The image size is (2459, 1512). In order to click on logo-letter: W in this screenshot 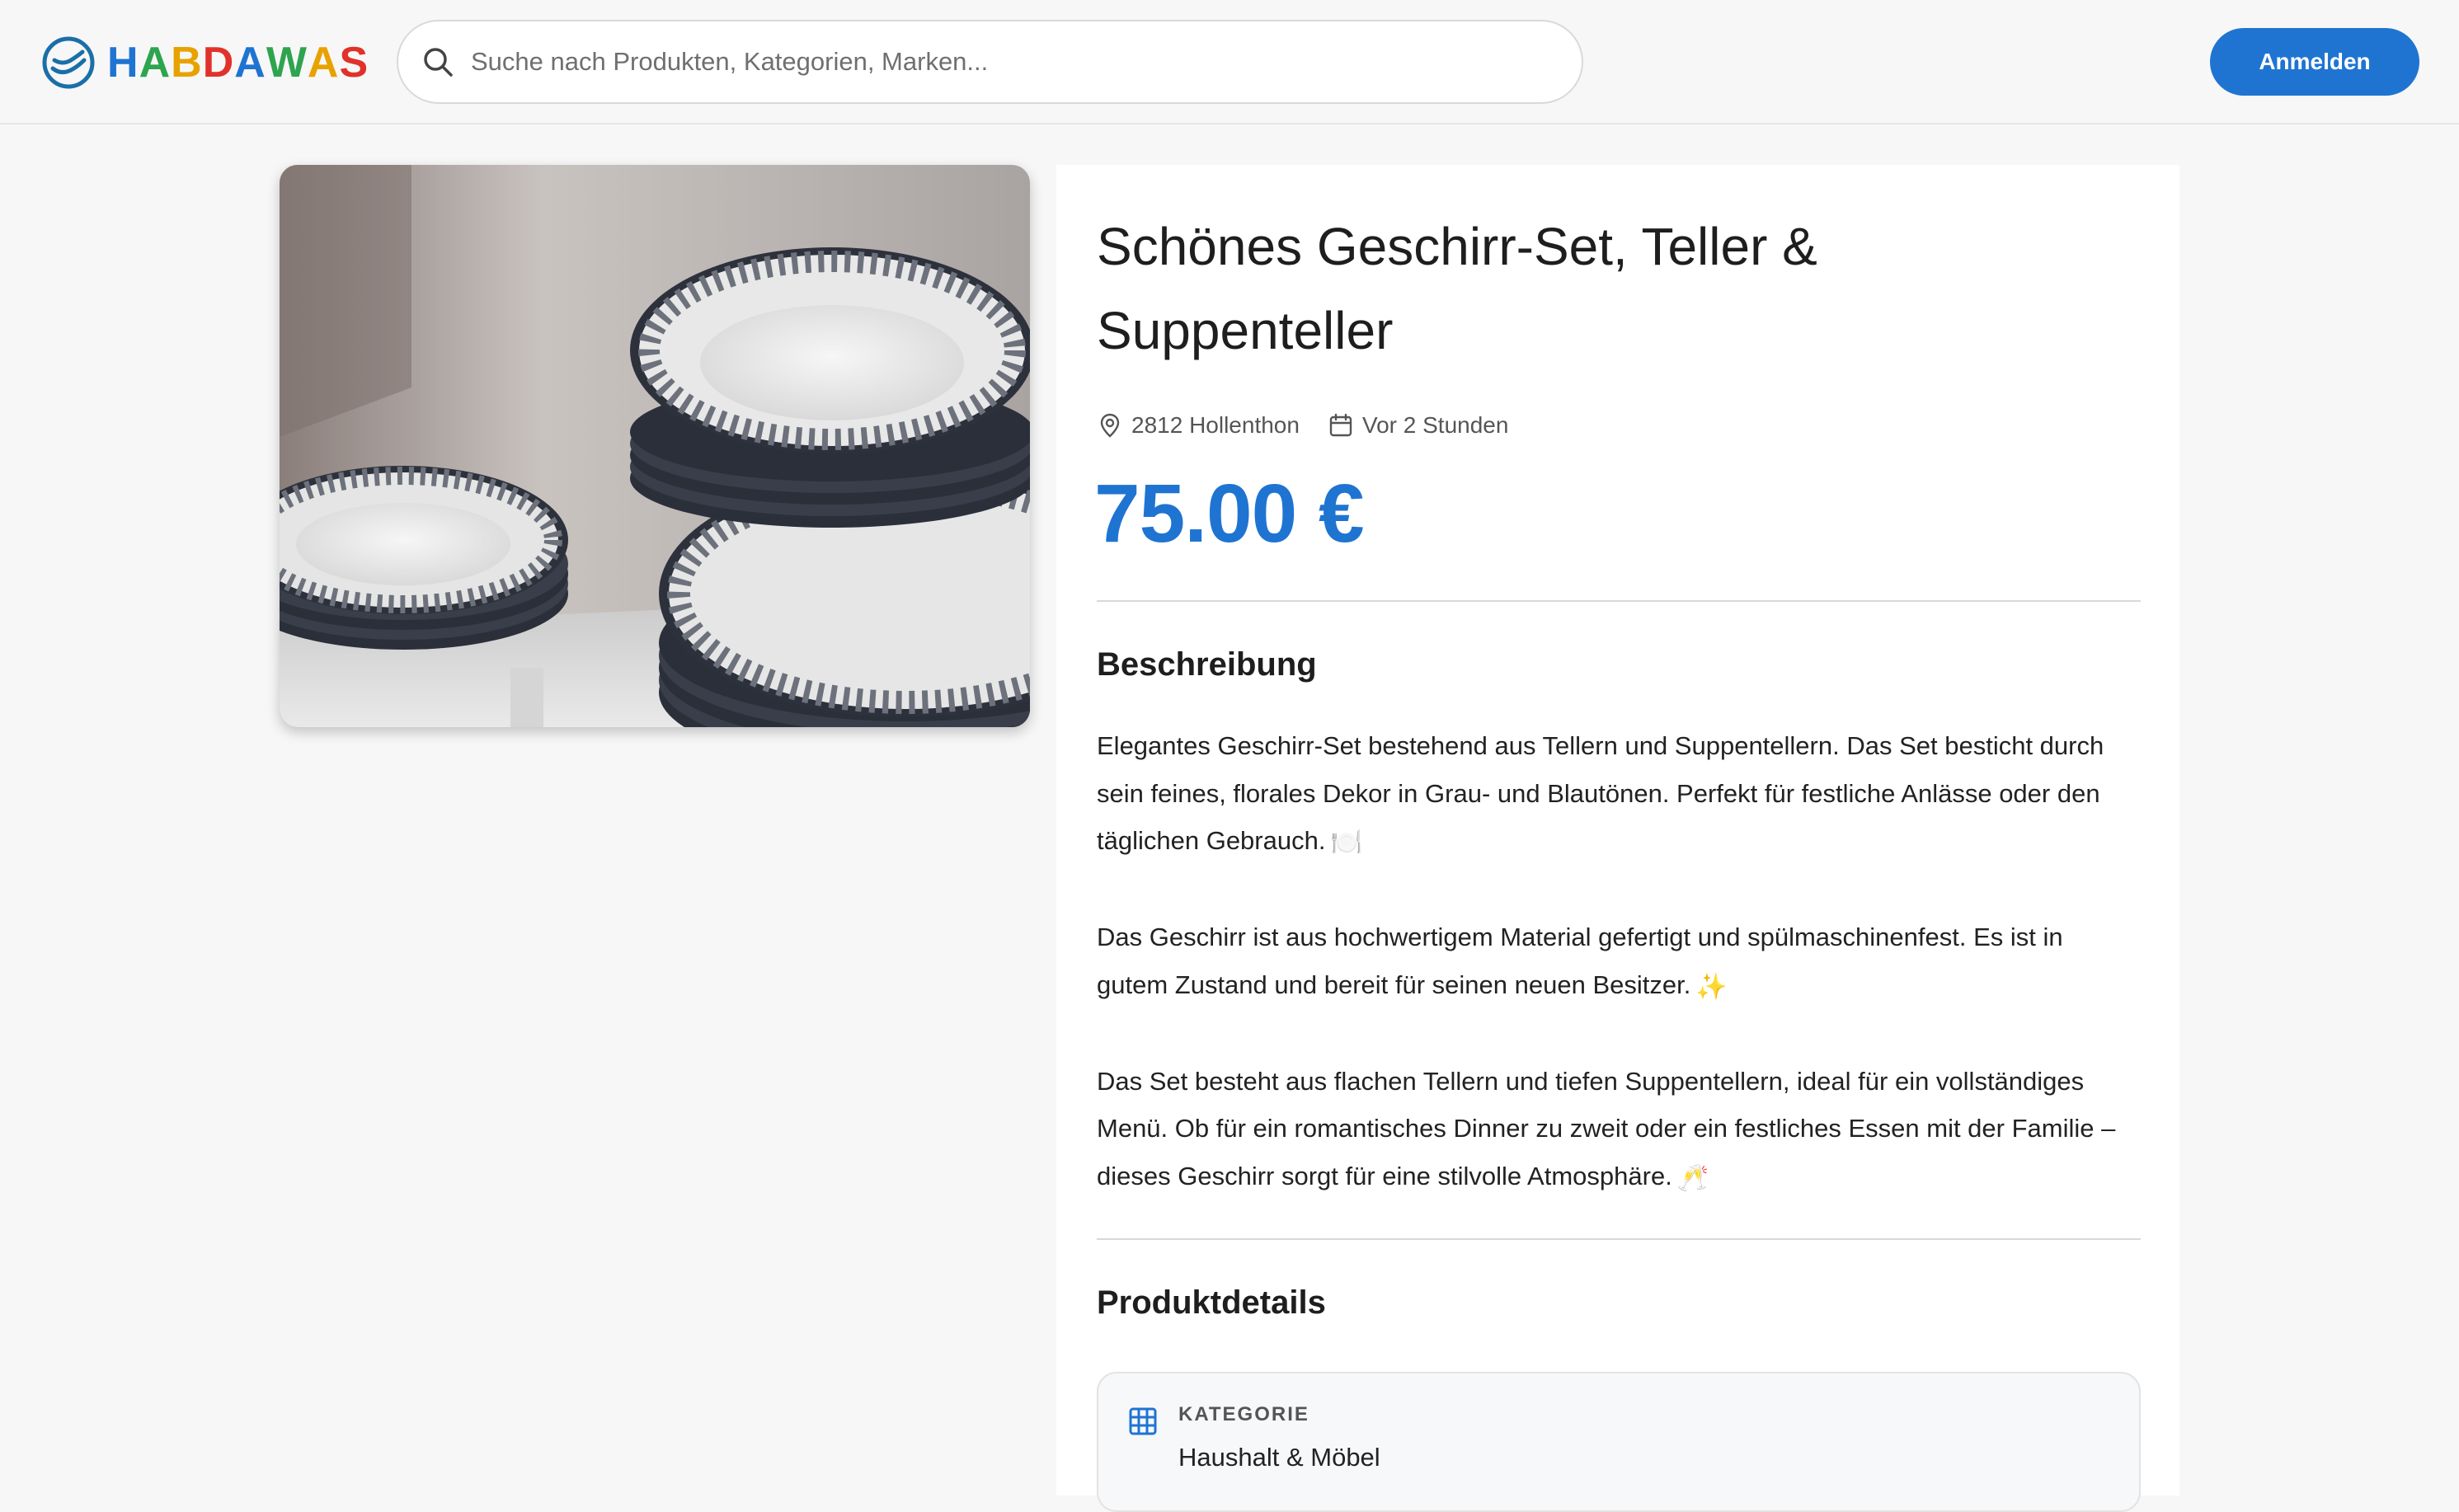, I will do `click(287, 63)`.